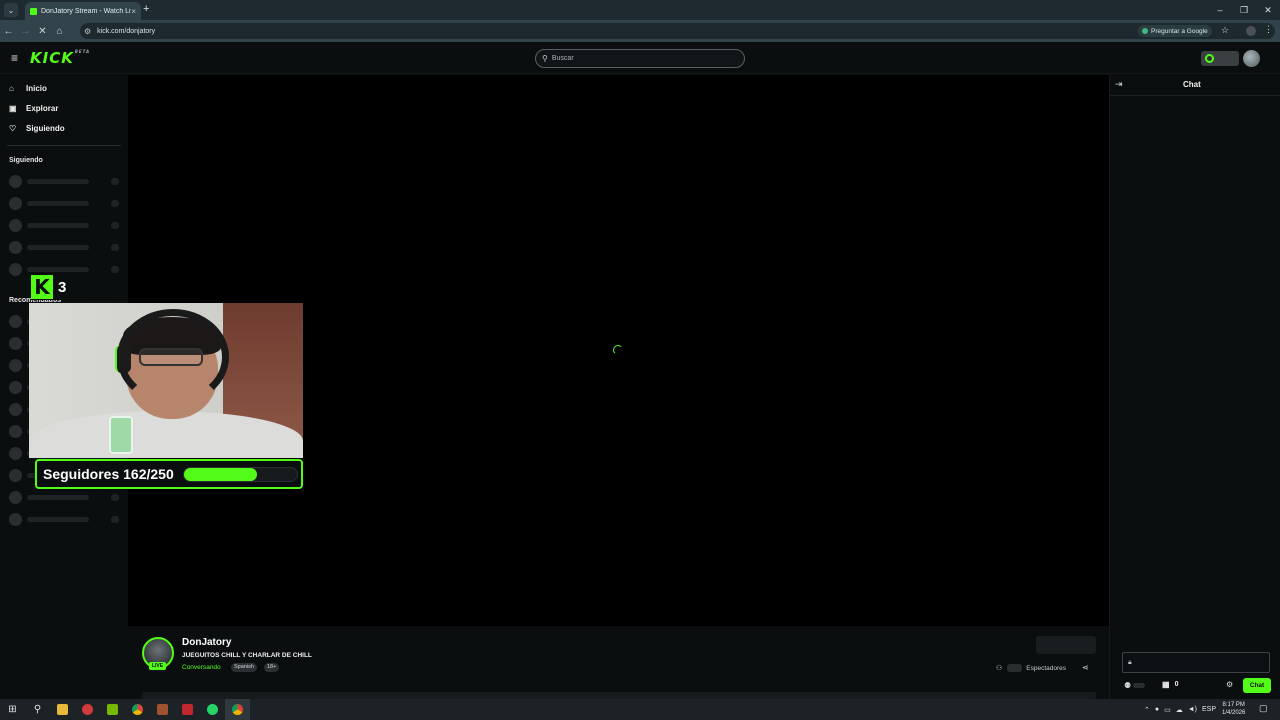  Describe the element at coordinates (1127, 685) in the screenshot. I see `emote-icon: ⚉` at that location.